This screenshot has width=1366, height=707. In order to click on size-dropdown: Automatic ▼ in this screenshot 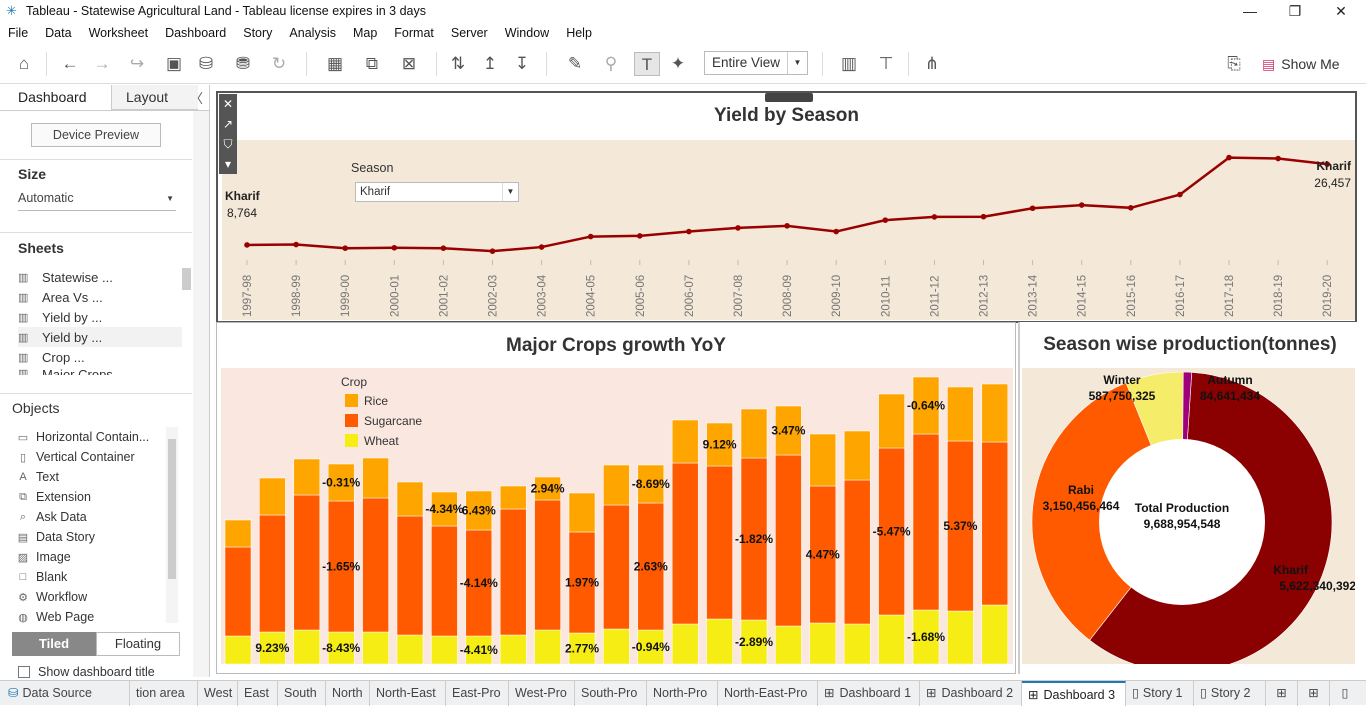, I will do `click(97, 201)`.